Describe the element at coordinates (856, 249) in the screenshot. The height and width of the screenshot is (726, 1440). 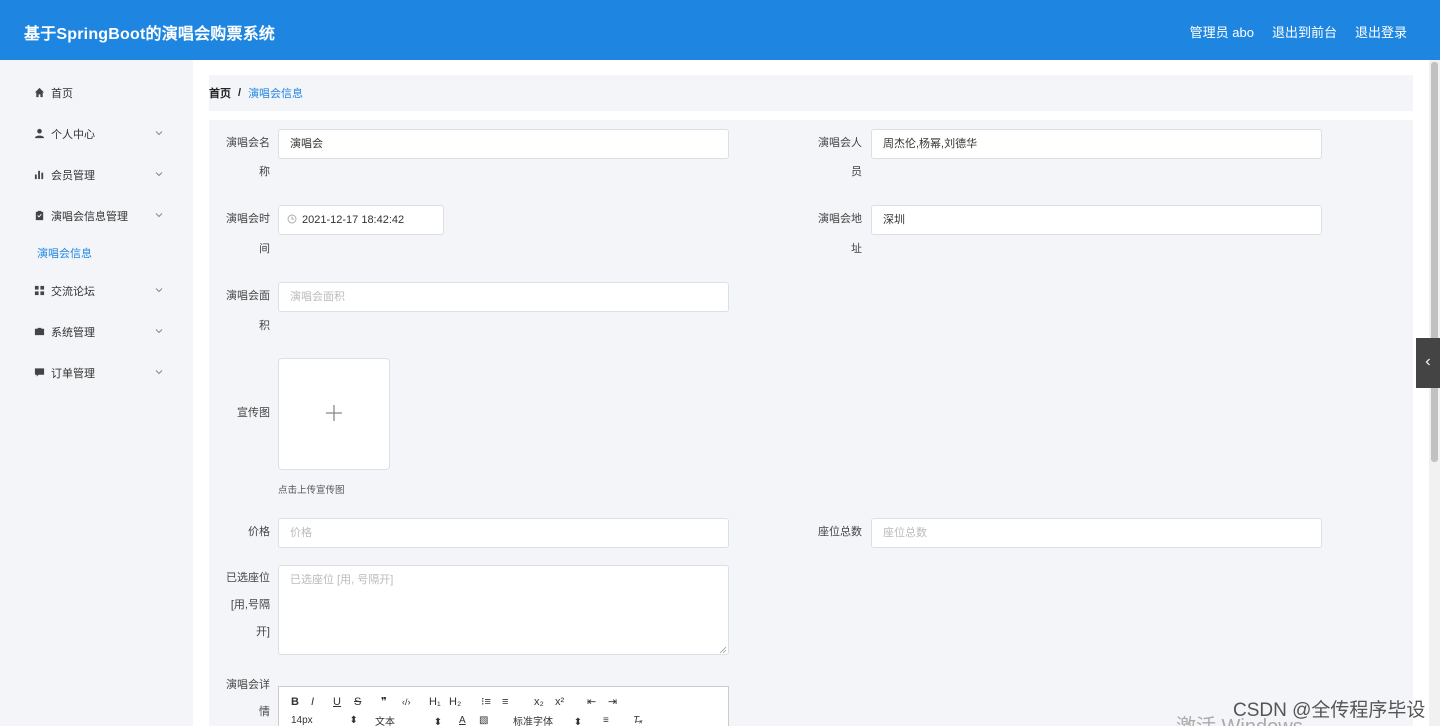
I see `address-label-line2: 址` at that location.